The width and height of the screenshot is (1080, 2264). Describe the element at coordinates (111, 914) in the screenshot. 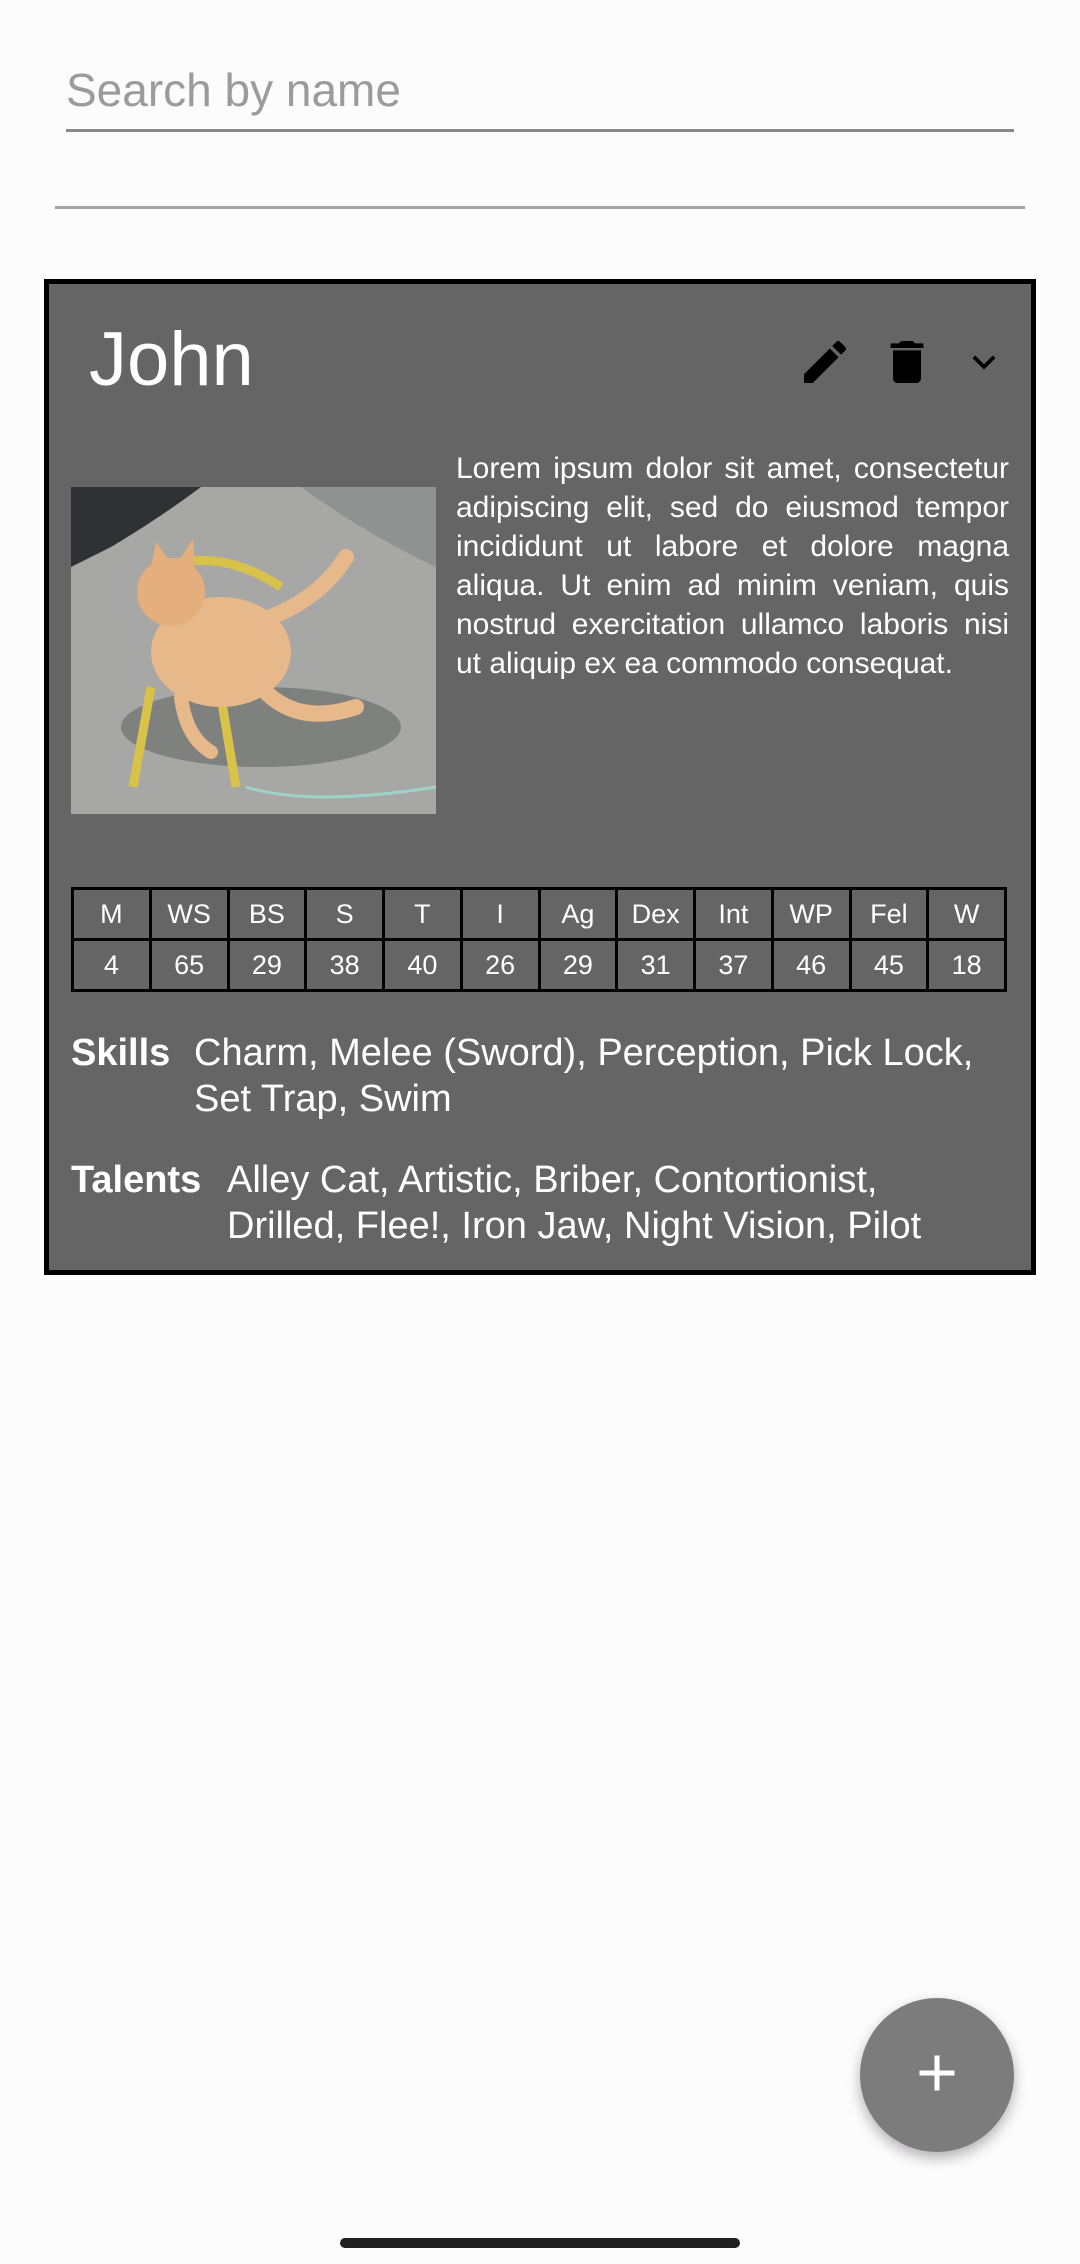

I see `stat-header: M` at that location.